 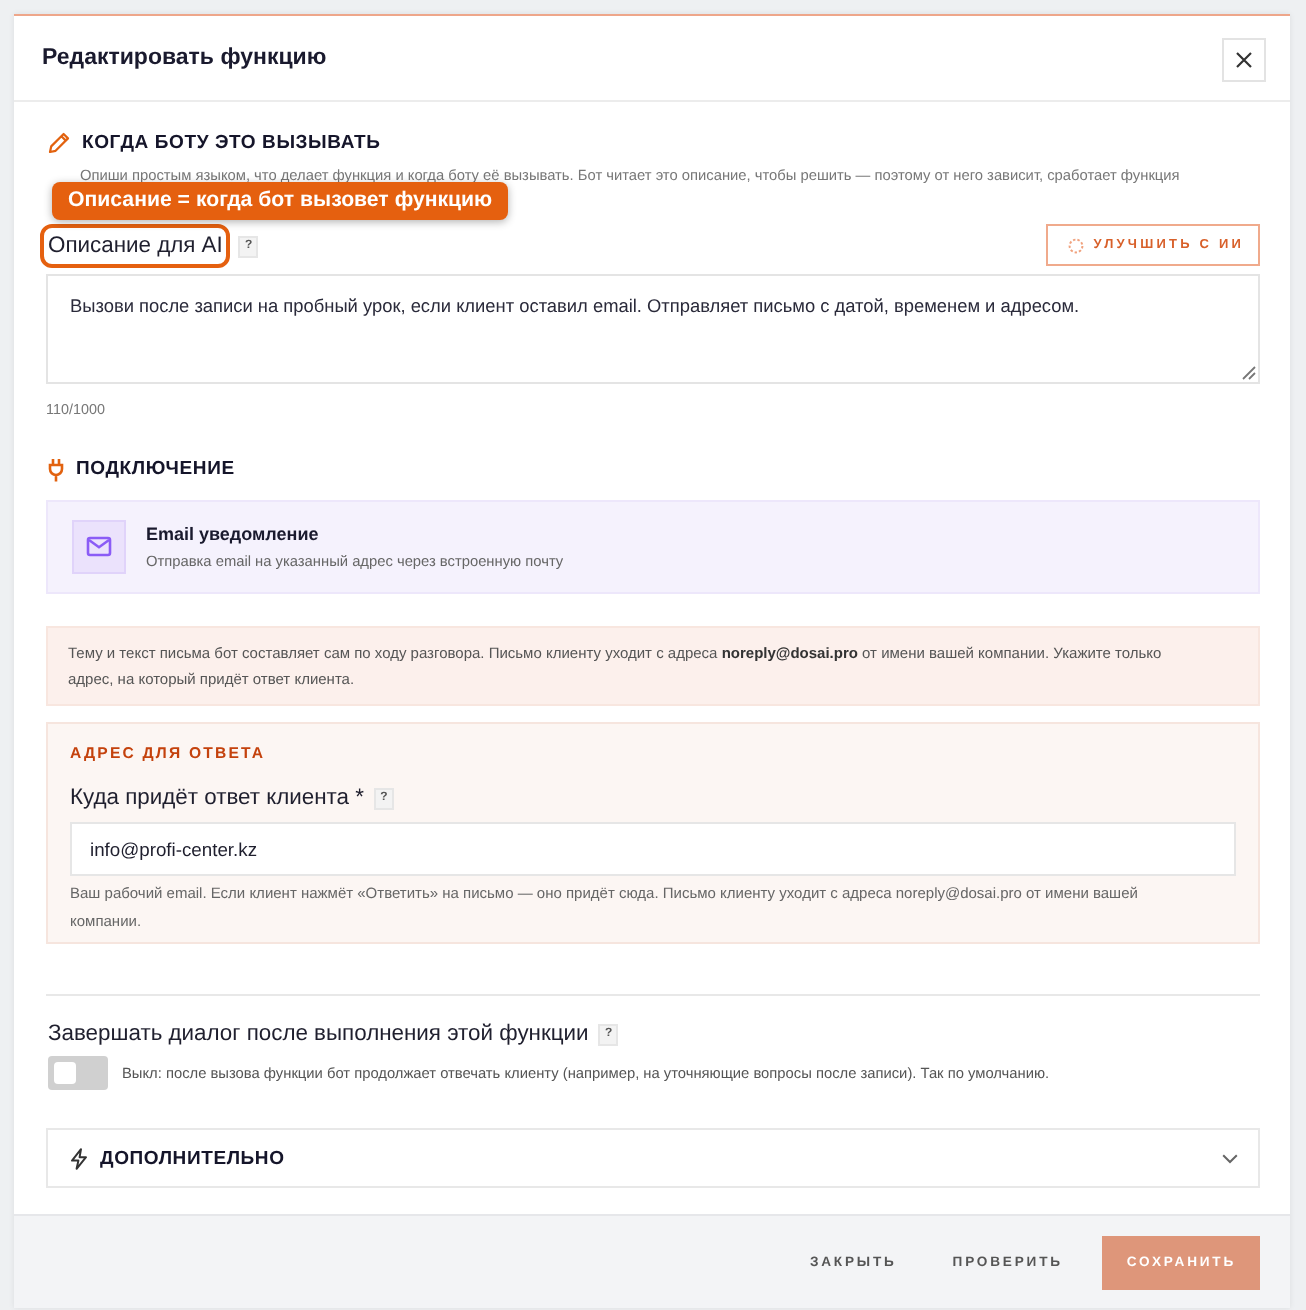 What do you see at coordinates (233, 534) in the screenshot?
I see `integration-title: Email уведомление` at bounding box center [233, 534].